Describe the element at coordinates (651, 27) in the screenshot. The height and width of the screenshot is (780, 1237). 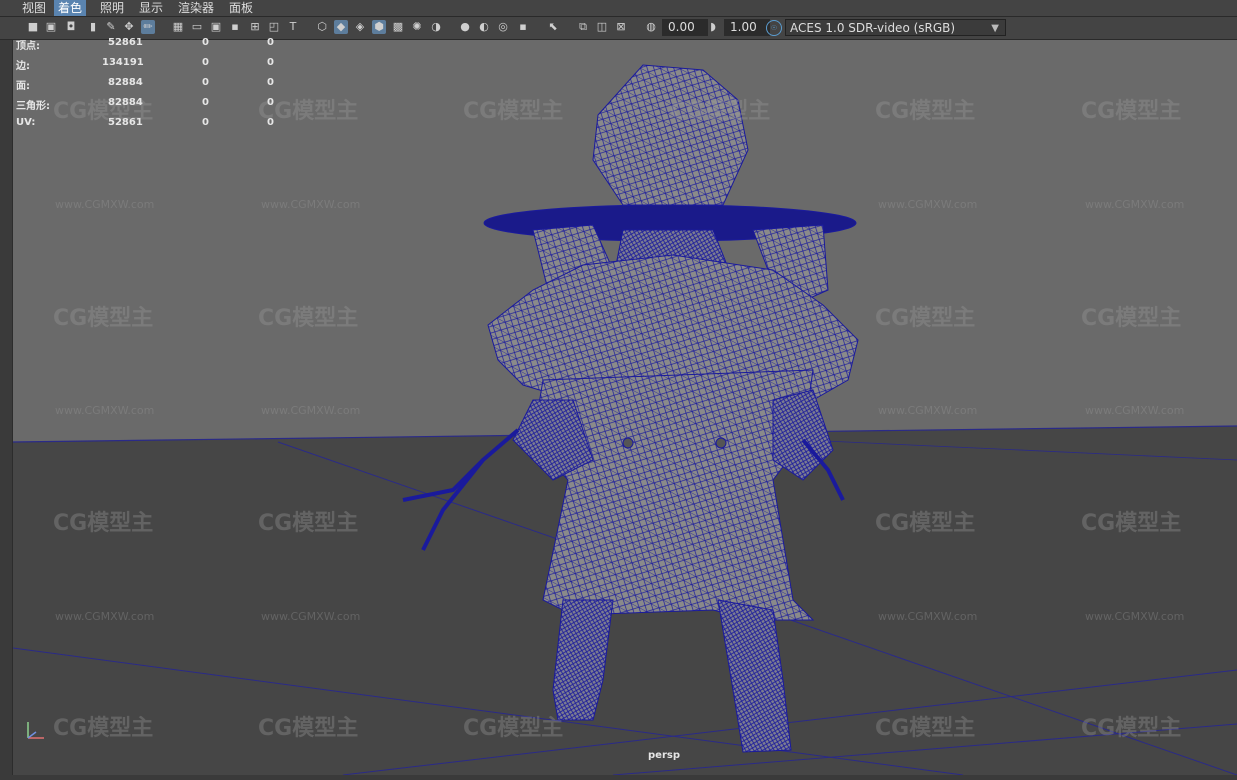
I see `exposure-icon: ◍` at that location.